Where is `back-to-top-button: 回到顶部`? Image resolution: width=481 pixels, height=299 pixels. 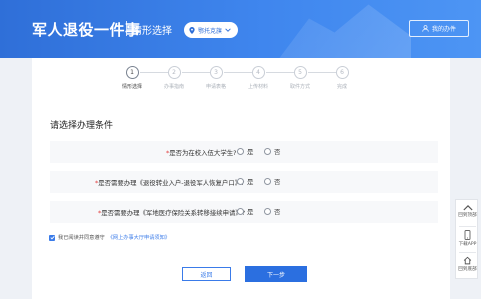 back-to-top-button: 回到顶部 is located at coordinates (467, 211).